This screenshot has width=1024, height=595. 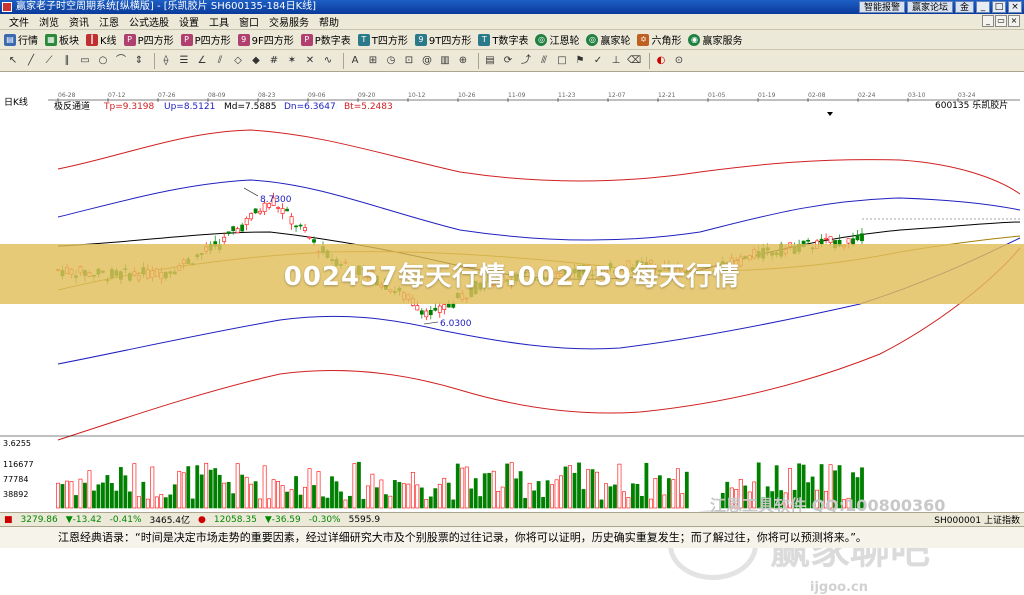 What do you see at coordinates (189, 21) in the screenshot?
I see `menu-settings: 设置` at bounding box center [189, 21].